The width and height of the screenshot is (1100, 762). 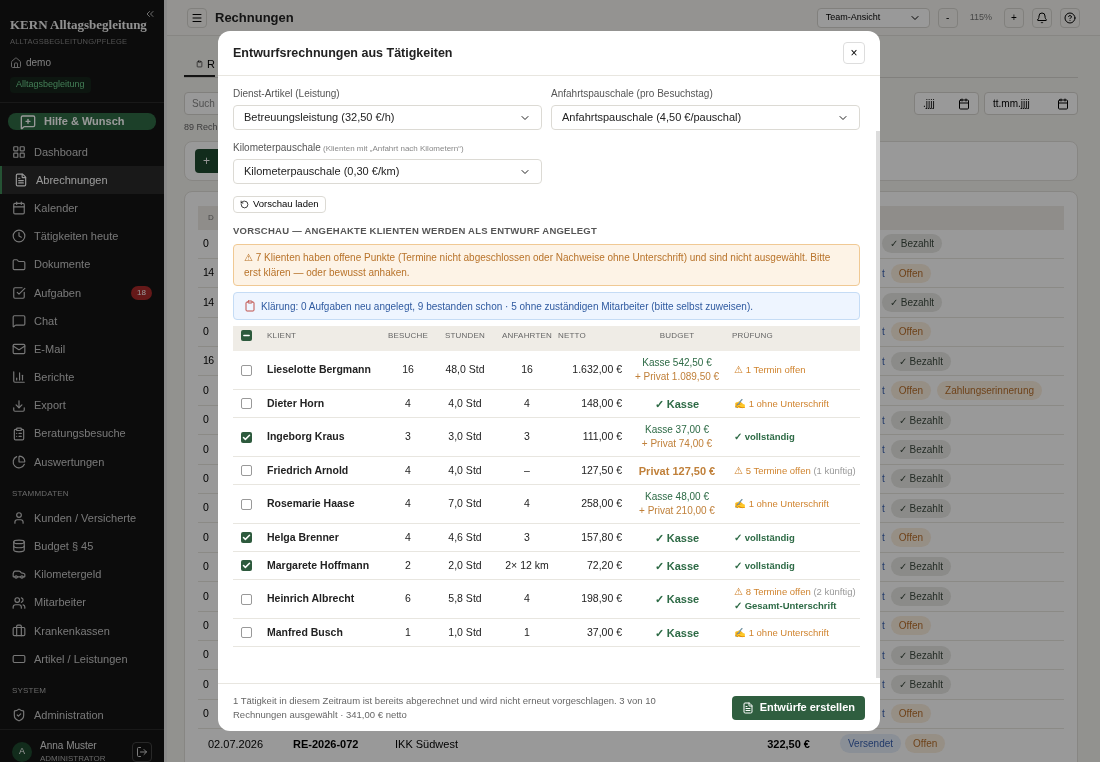 I want to click on check-icon, so click(x=246, y=566).